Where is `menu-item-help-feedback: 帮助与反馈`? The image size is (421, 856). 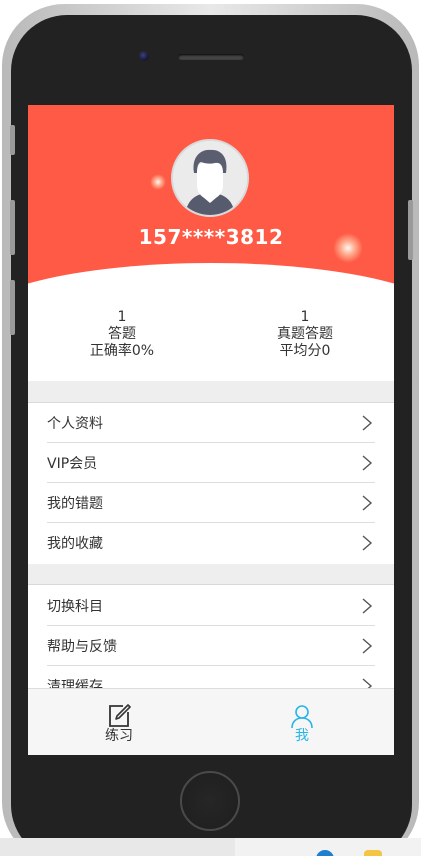 menu-item-help-feedback: 帮助与反馈 is located at coordinates (211, 646).